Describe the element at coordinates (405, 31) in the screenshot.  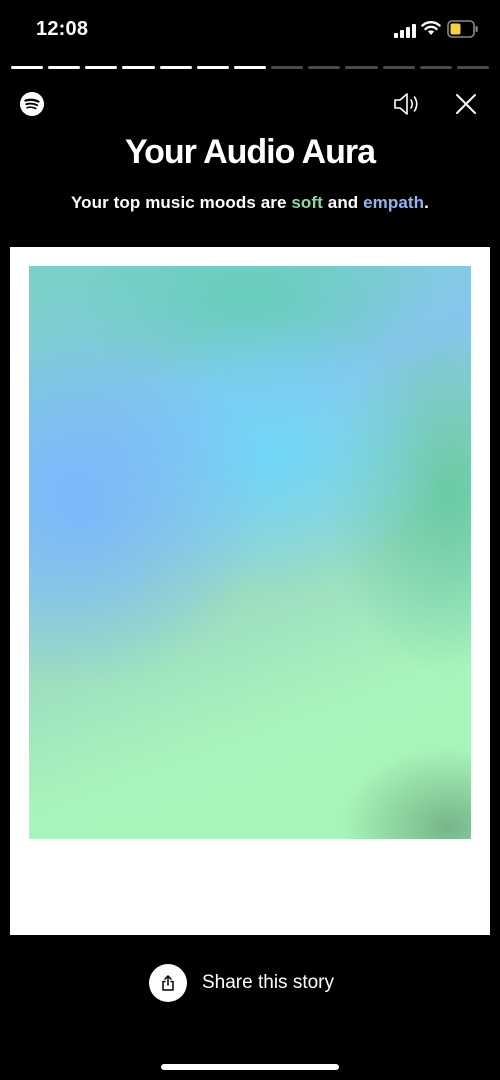
I see `signal-icon` at that location.